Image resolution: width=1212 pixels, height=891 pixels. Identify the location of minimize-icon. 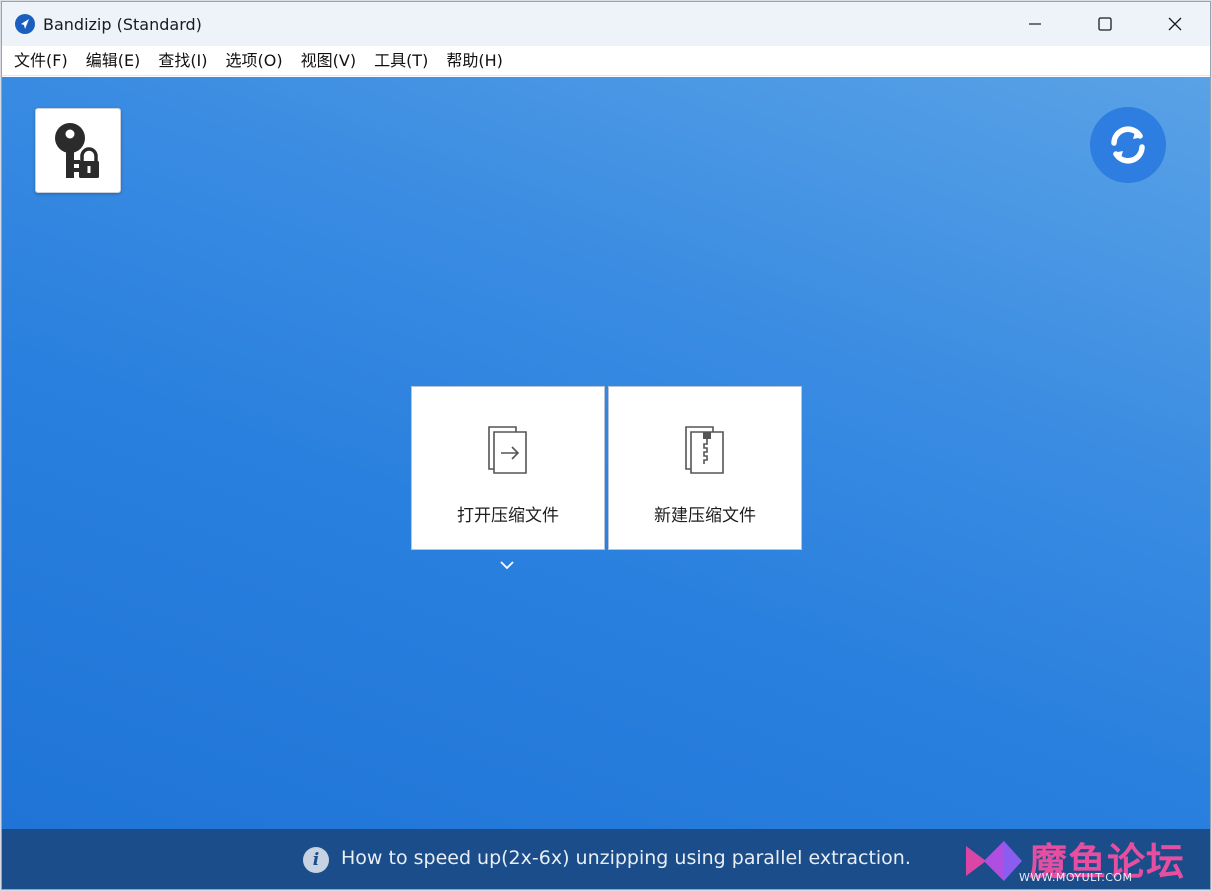
(1035, 24).